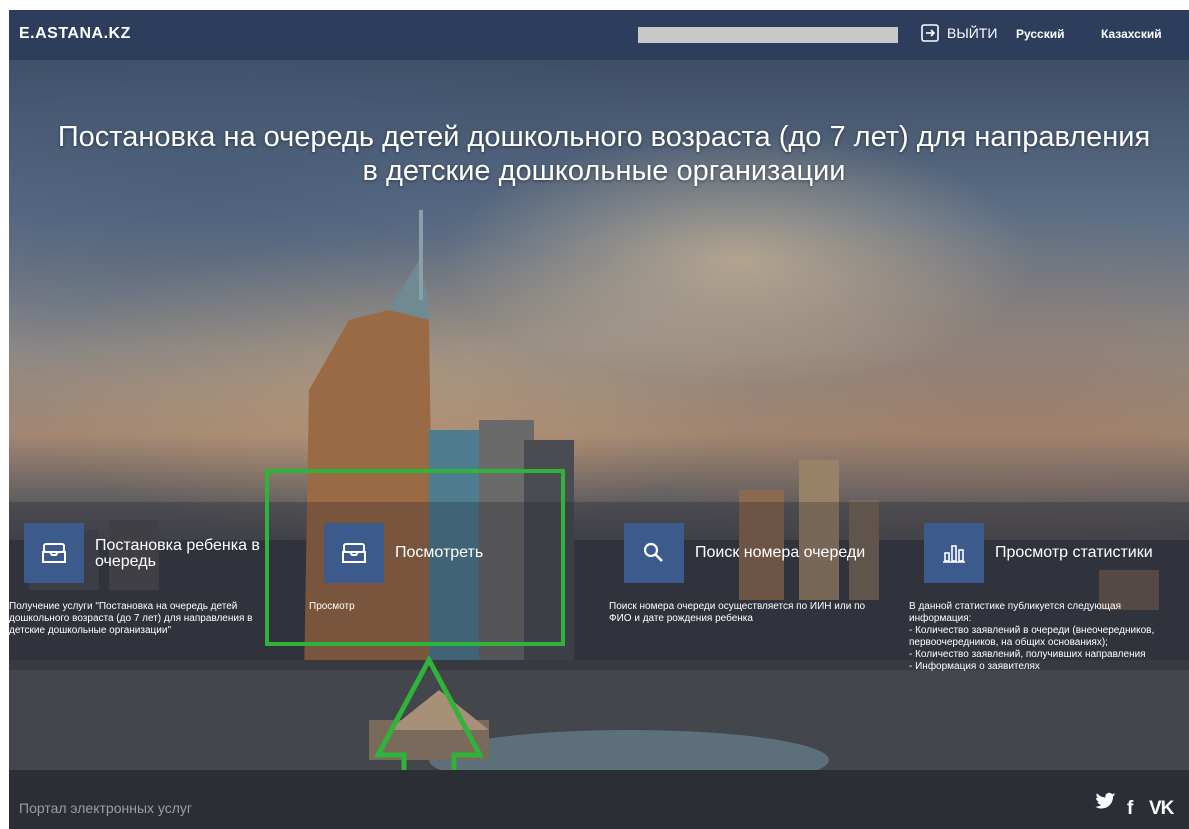 The width and height of the screenshot is (1189, 829). I want to click on twitter-icon, so click(1106, 804).